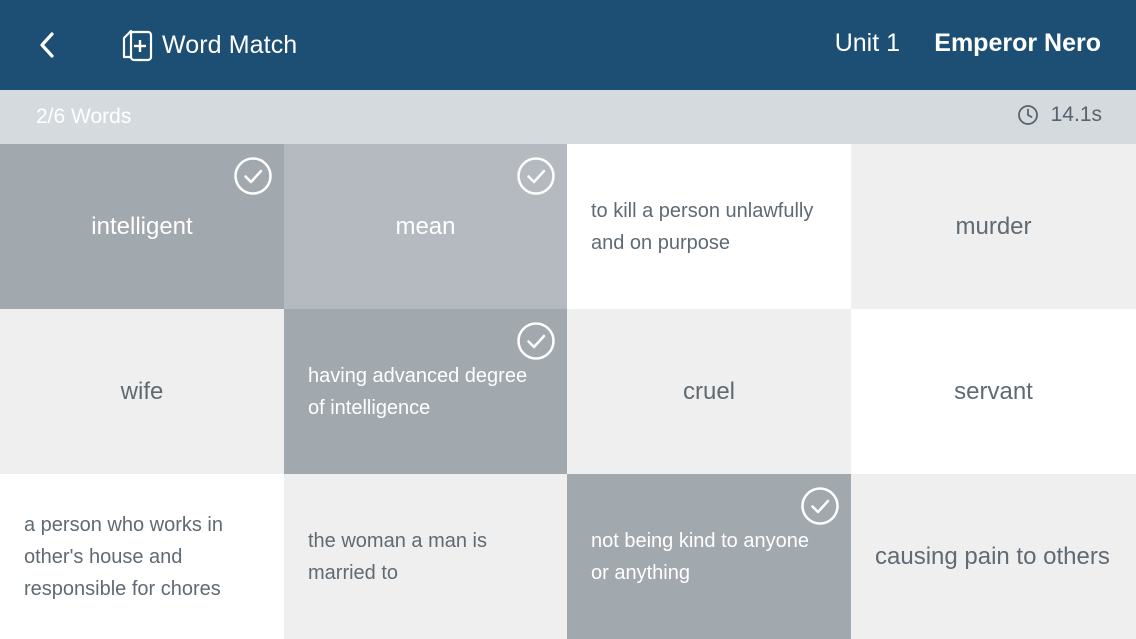  I want to click on back-button, so click(47, 45).